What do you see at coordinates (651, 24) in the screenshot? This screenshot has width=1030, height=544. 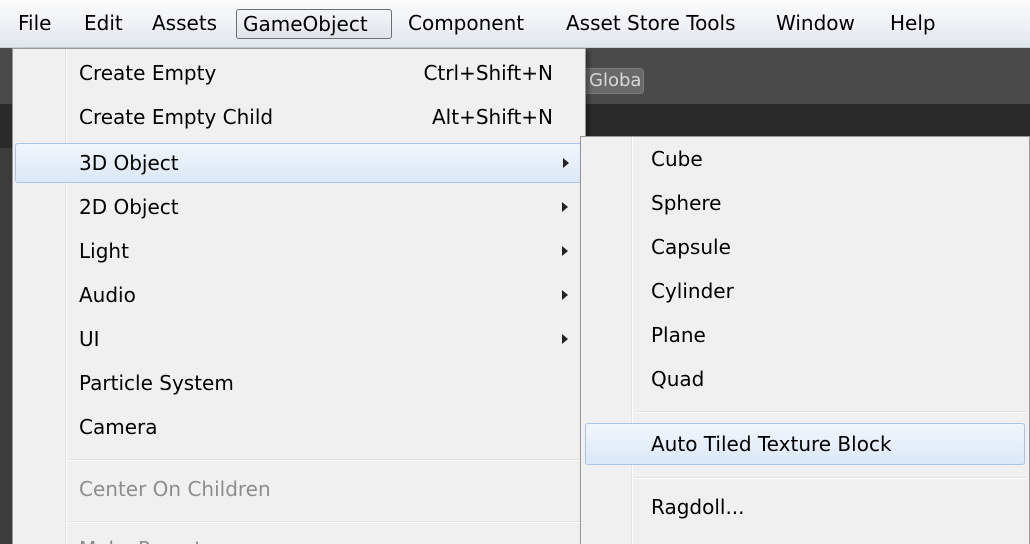 I see `menu-asset-store-tools: Asset Store Tools` at bounding box center [651, 24].